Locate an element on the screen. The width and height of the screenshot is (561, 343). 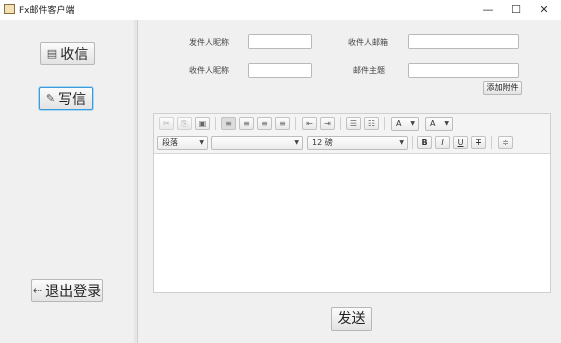
editor-toolbar-top: ✂ ⎘ ▣ ≡ ≡ ≡ ≡ ⇤ ⇥ ☰ ☷ A ▼ A ▼ is located at coordinates (352, 124).